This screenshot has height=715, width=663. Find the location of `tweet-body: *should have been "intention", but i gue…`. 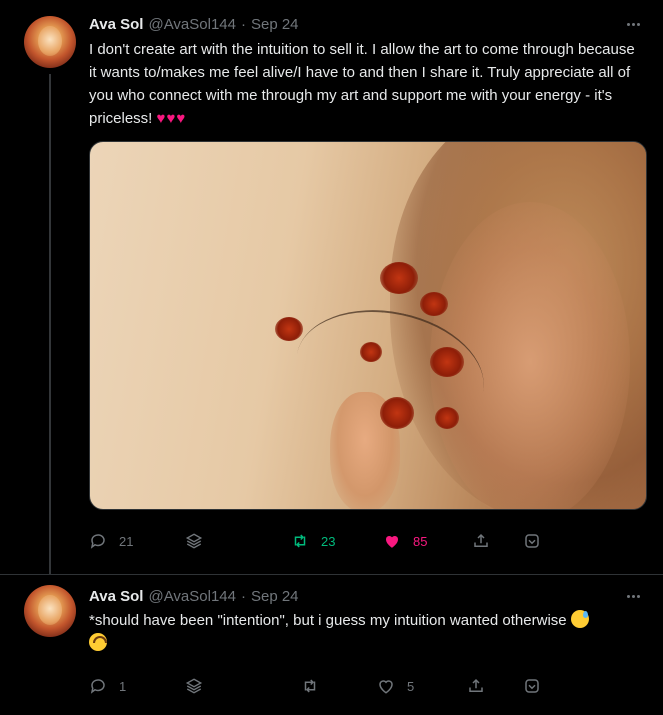

tweet-body: *should have been "intention", but i gue… is located at coordinates (328, 620).